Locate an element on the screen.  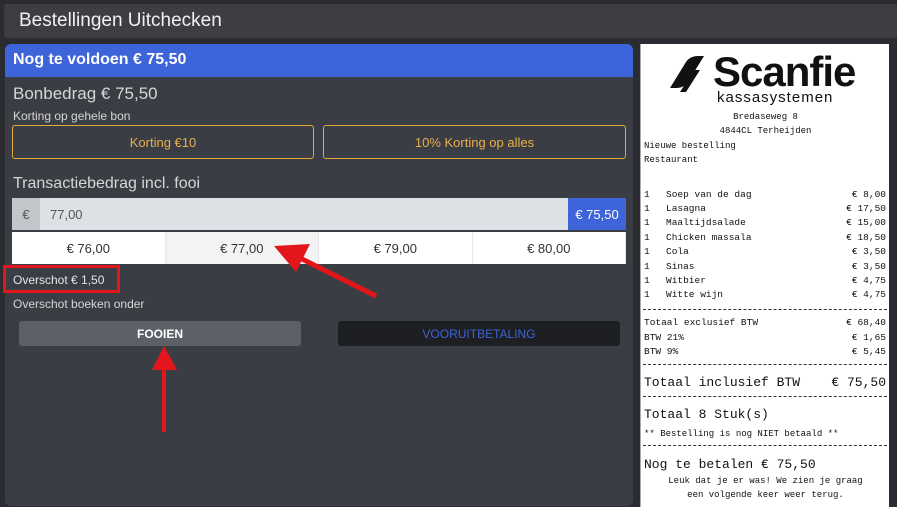
receipt-item: 1 Sinas € 3,50 is located at coordinates (765, 266).